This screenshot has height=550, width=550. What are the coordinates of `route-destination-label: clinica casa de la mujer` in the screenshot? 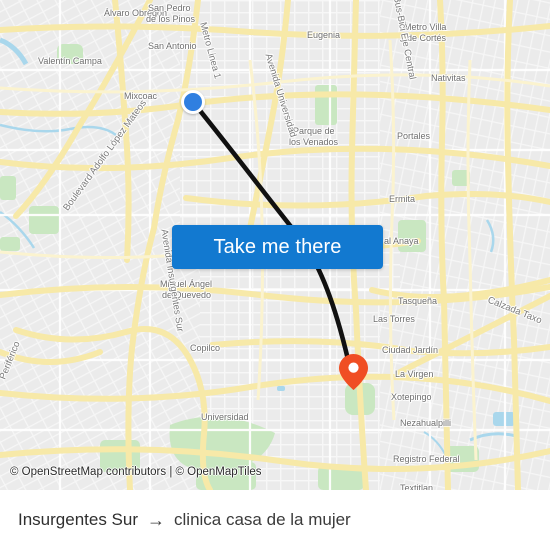 It's located at (262, 519).